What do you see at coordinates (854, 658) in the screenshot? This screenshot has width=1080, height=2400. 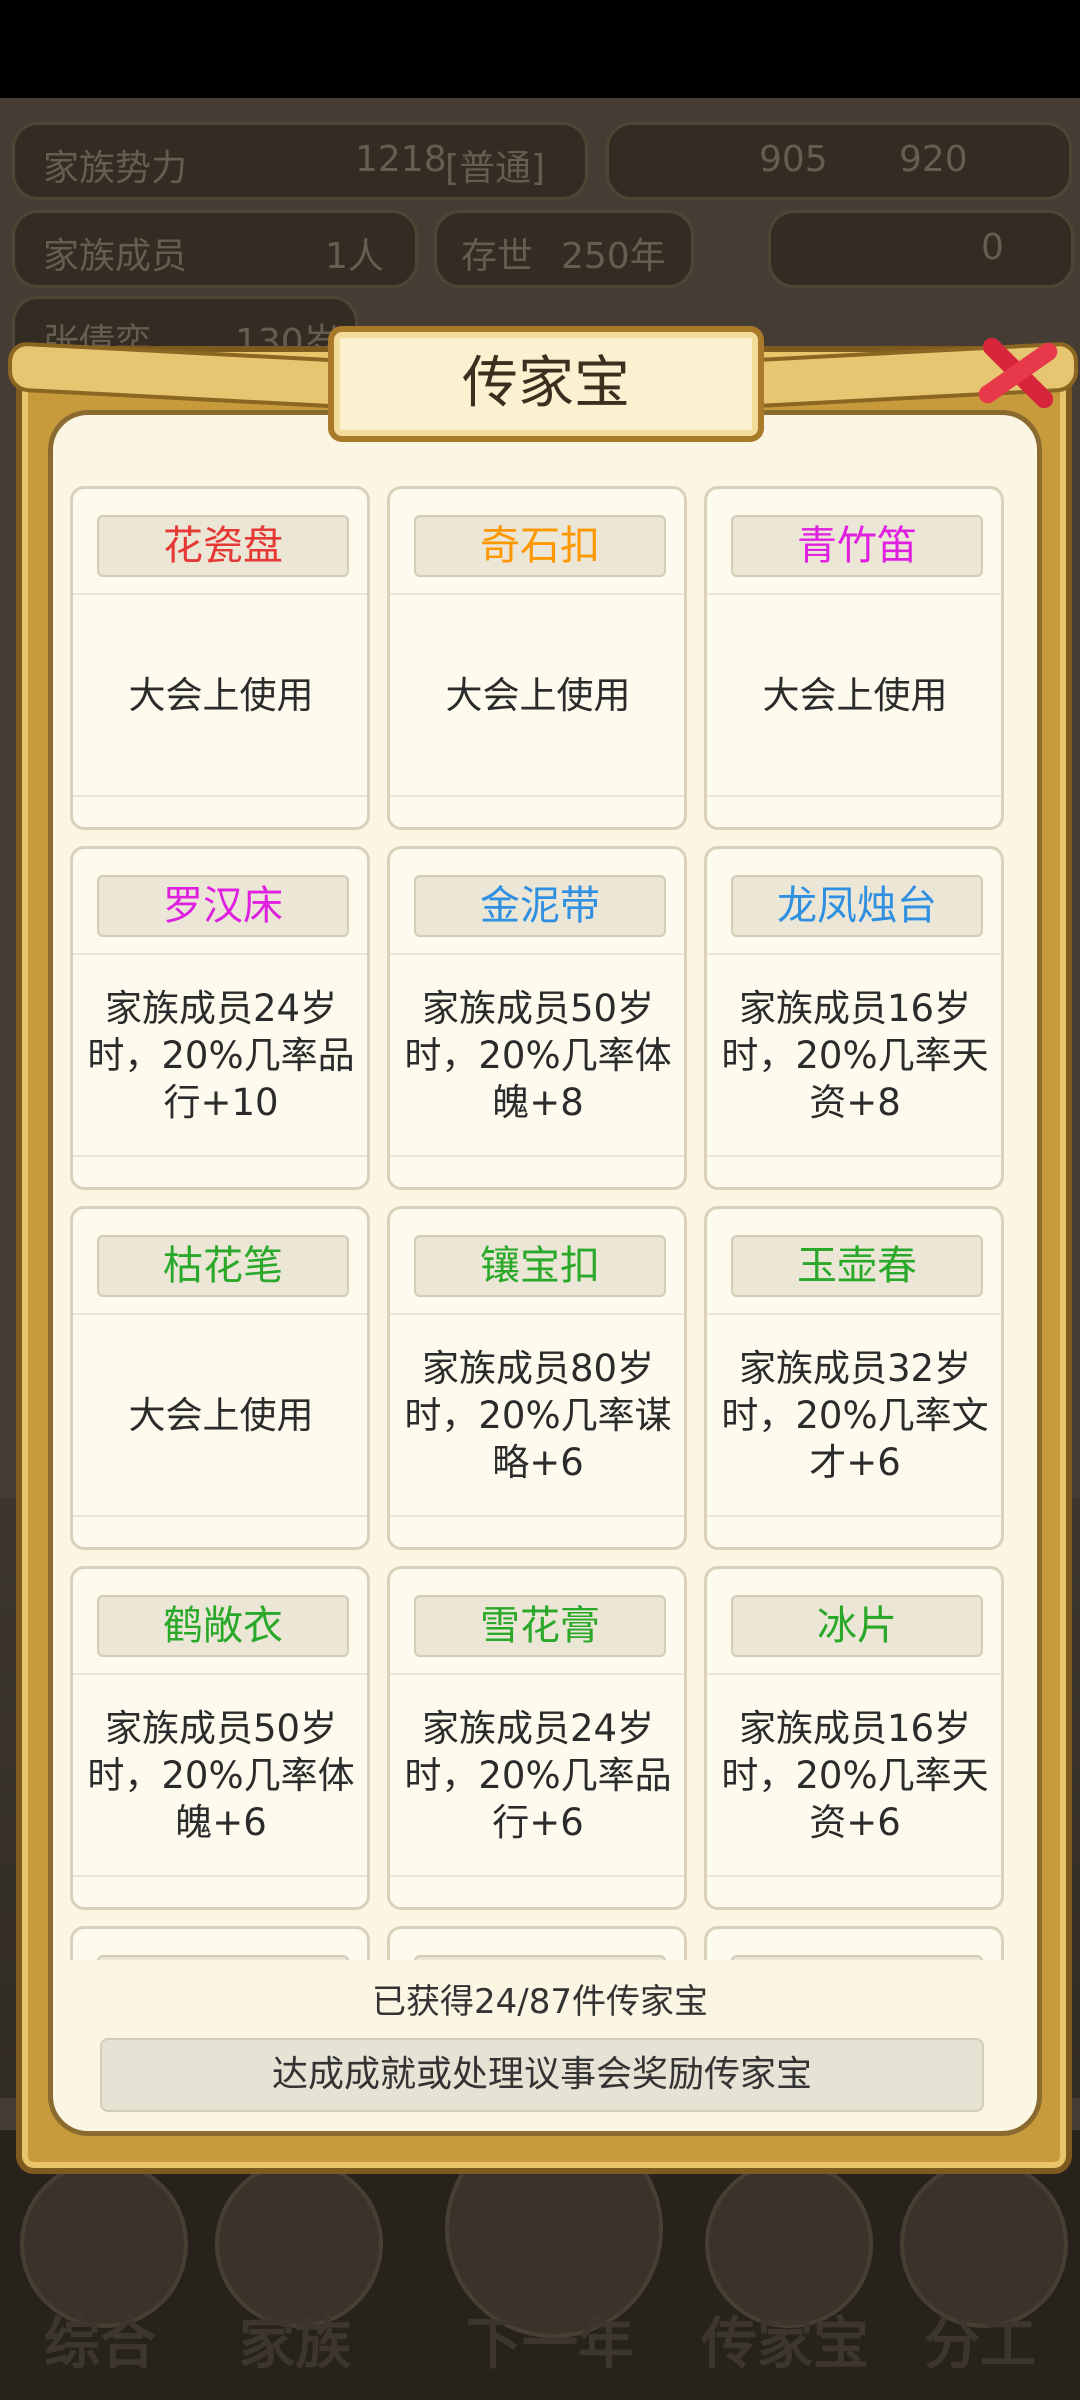 I see `heirloom-card: 青竹笛 大会上使用` at bounding box center [854, 658].